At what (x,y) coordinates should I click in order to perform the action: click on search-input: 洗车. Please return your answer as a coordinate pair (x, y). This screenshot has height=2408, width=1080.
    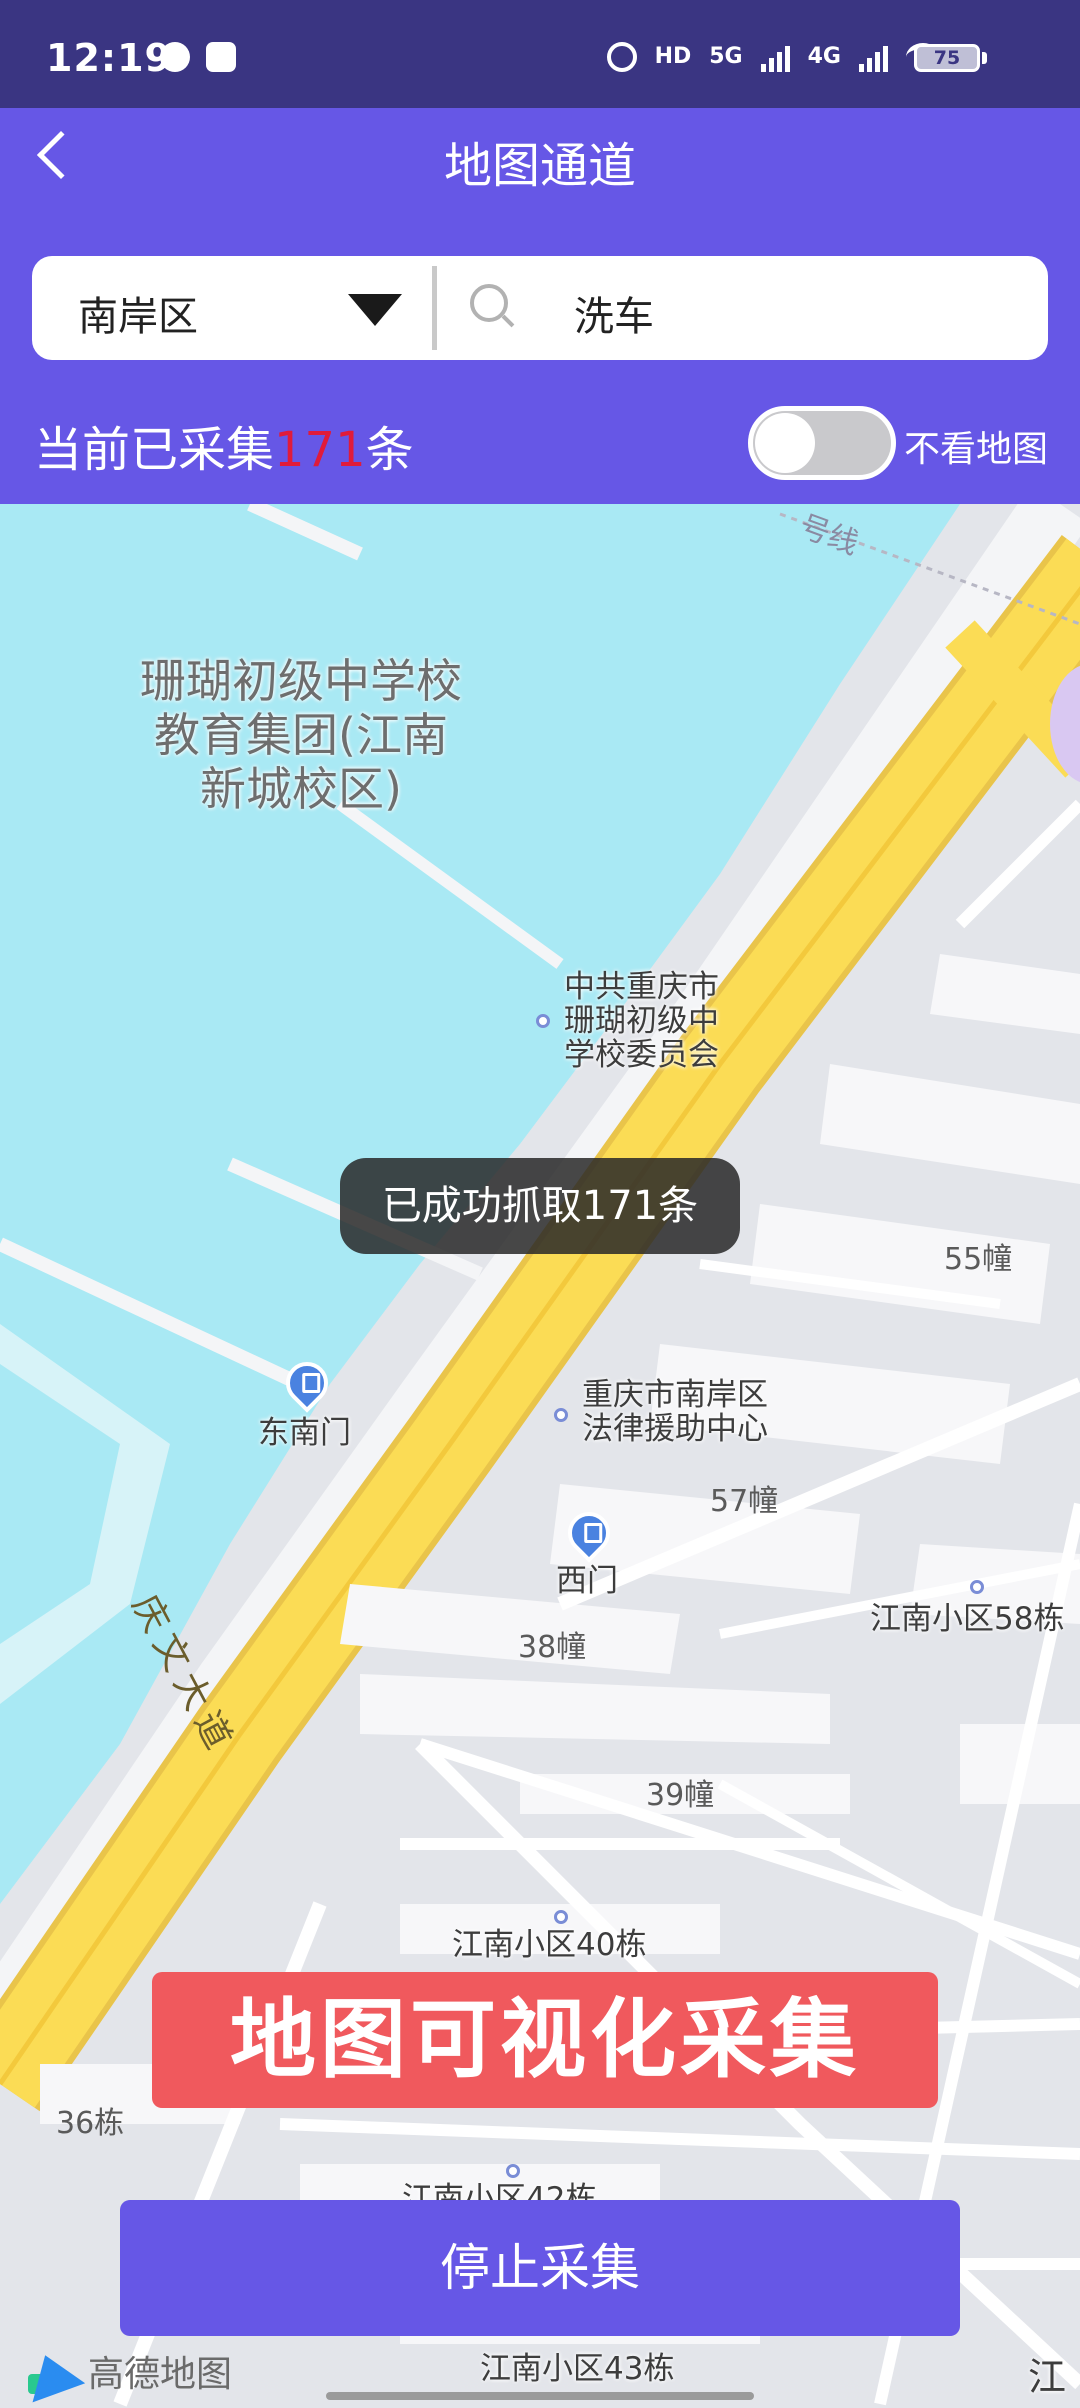
    Looking at the image, I should click on (614, 313).